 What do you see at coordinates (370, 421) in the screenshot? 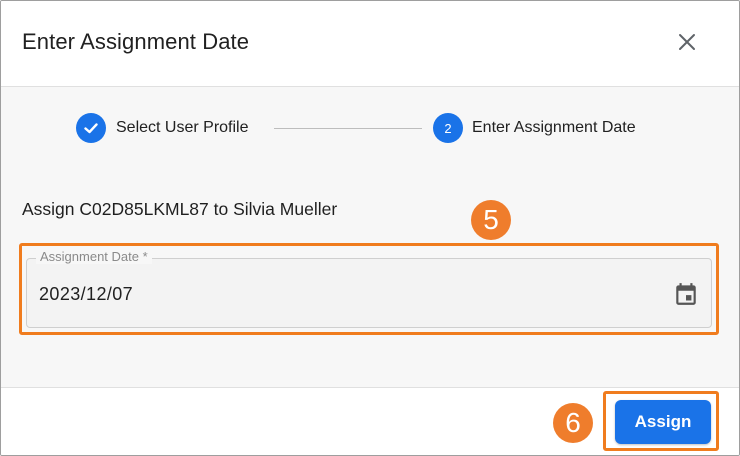
I see `dialog-footer: Assign` at bounding box center [370, 421].